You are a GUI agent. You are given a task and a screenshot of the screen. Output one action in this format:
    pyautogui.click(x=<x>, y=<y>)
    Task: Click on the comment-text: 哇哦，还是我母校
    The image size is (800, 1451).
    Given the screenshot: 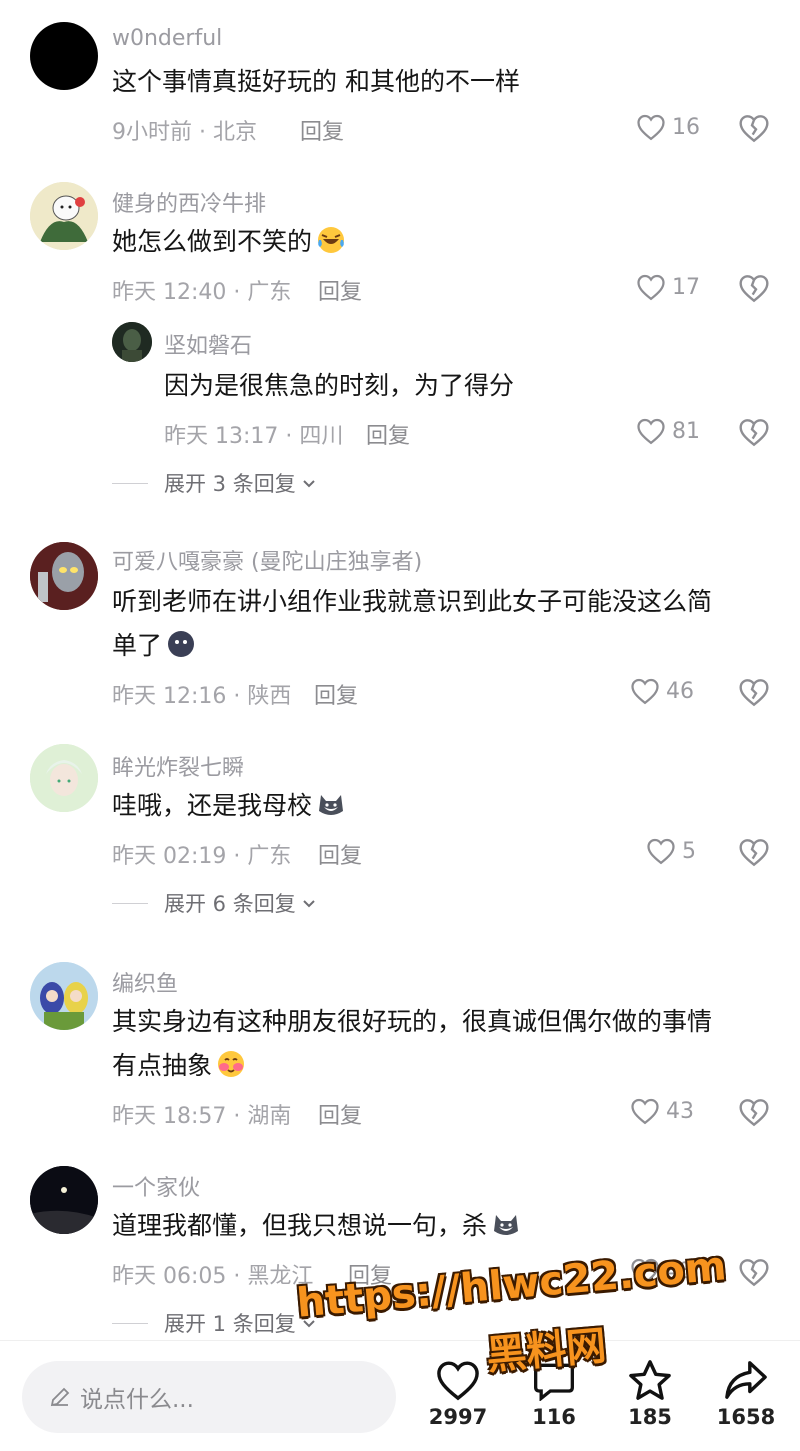 What is the action you would take?
    pyautogui.click(x=229, y=806)
    